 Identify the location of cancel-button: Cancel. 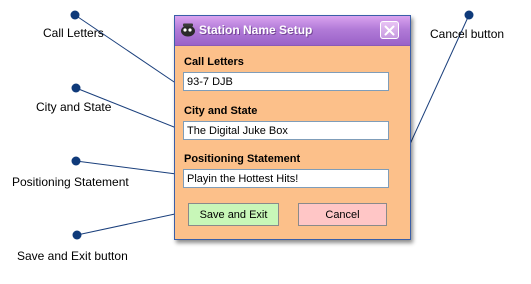
(342, 214).